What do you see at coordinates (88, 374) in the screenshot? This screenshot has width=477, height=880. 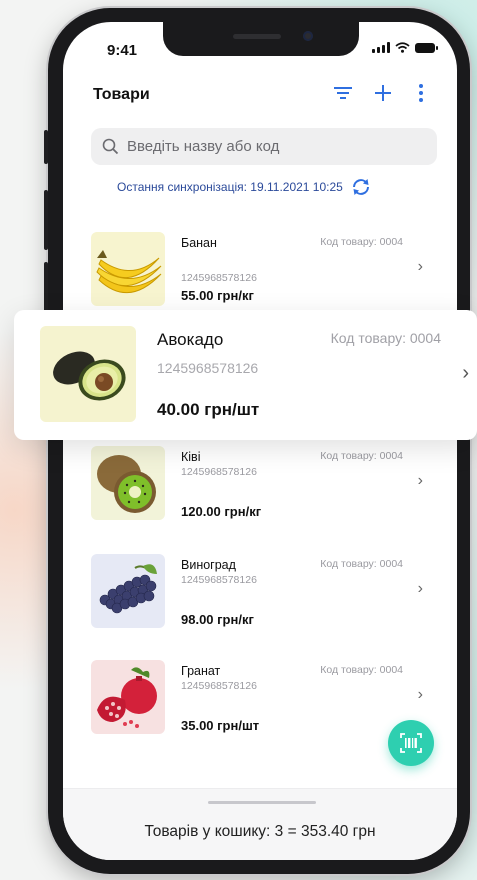 I see `avocado-image` at bounding box center [88, 374].